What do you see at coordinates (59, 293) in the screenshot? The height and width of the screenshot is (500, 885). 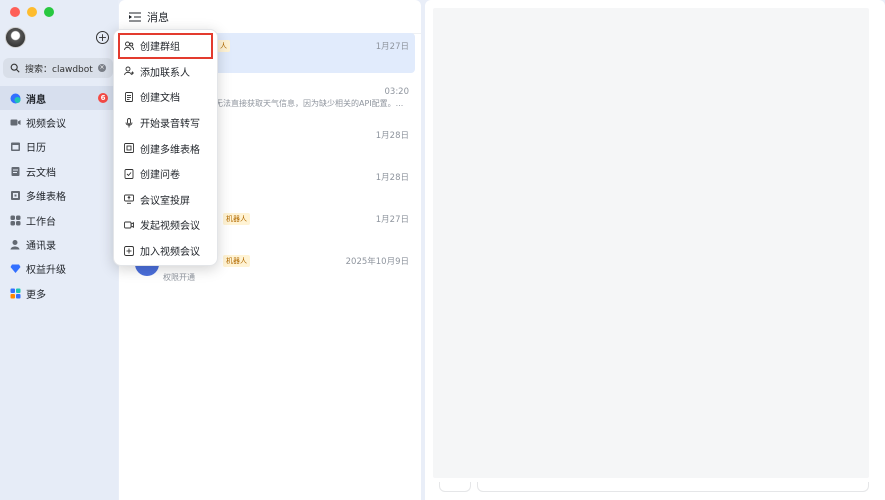 I see `sidebar-item-more: 更多` at bounding box center [59, 293].